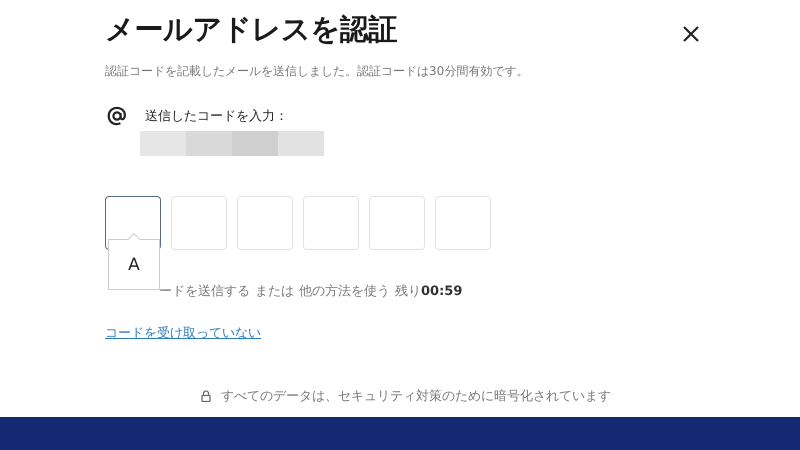  Describe the element at coordinates (416, 396) in the screenshot. I see `security-note: すべてのデータは、セキュリティ対策のために暗号化されています` at that location.